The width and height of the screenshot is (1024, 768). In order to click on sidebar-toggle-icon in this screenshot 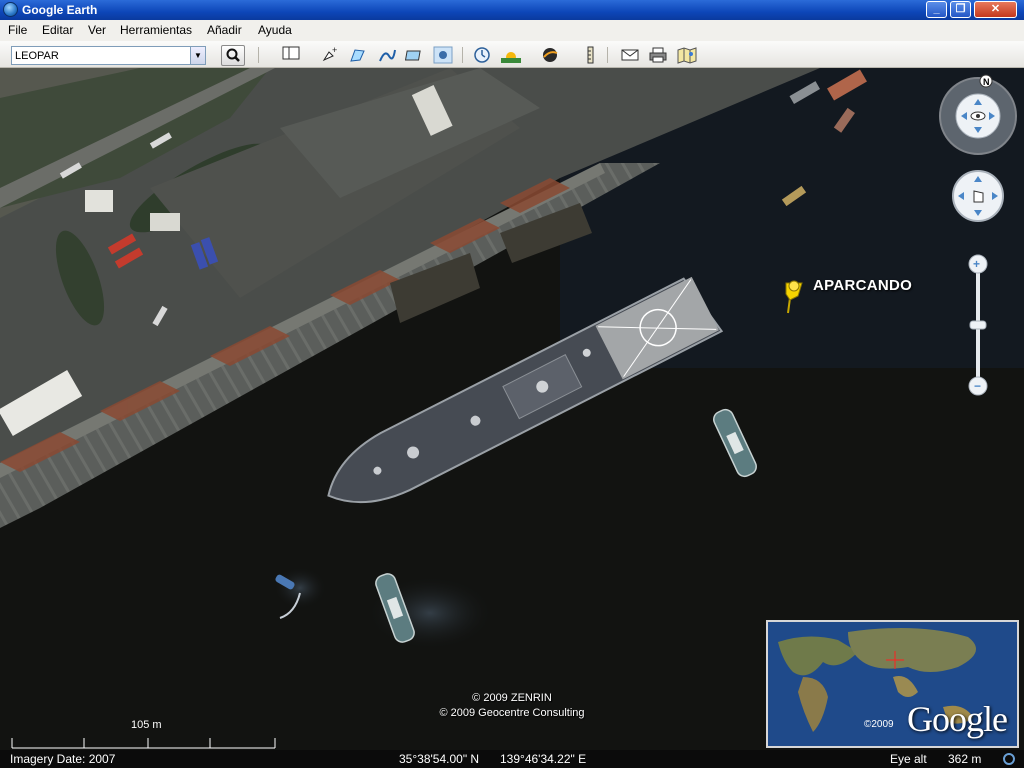, I will do `click(291, 55)`.